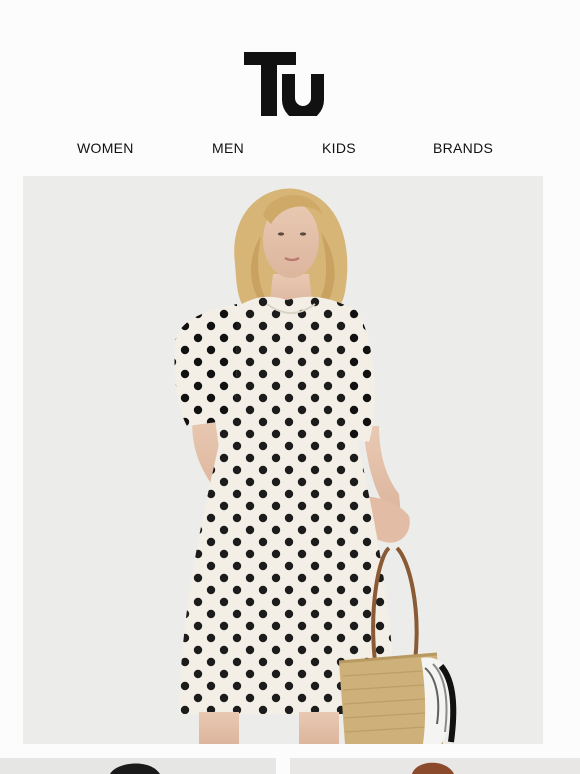 The width and height of the screenshot is (580, 774). I want to click on product-thumbnail-left, so click(138, 766).